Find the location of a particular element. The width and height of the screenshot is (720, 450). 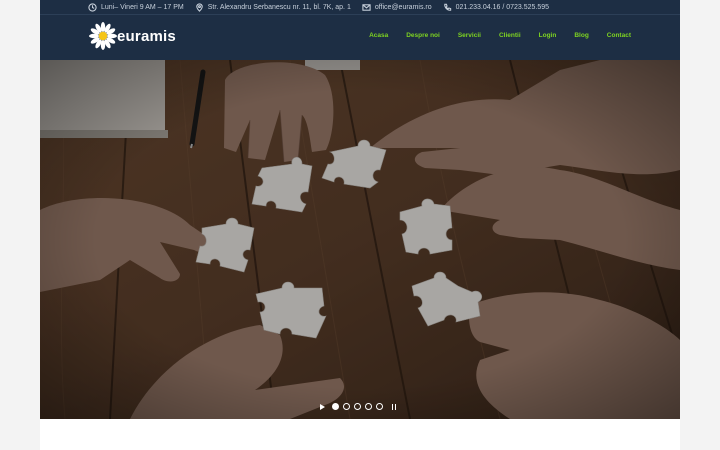

email-text: office@euramis.ro is located at coordinates (403, 7).